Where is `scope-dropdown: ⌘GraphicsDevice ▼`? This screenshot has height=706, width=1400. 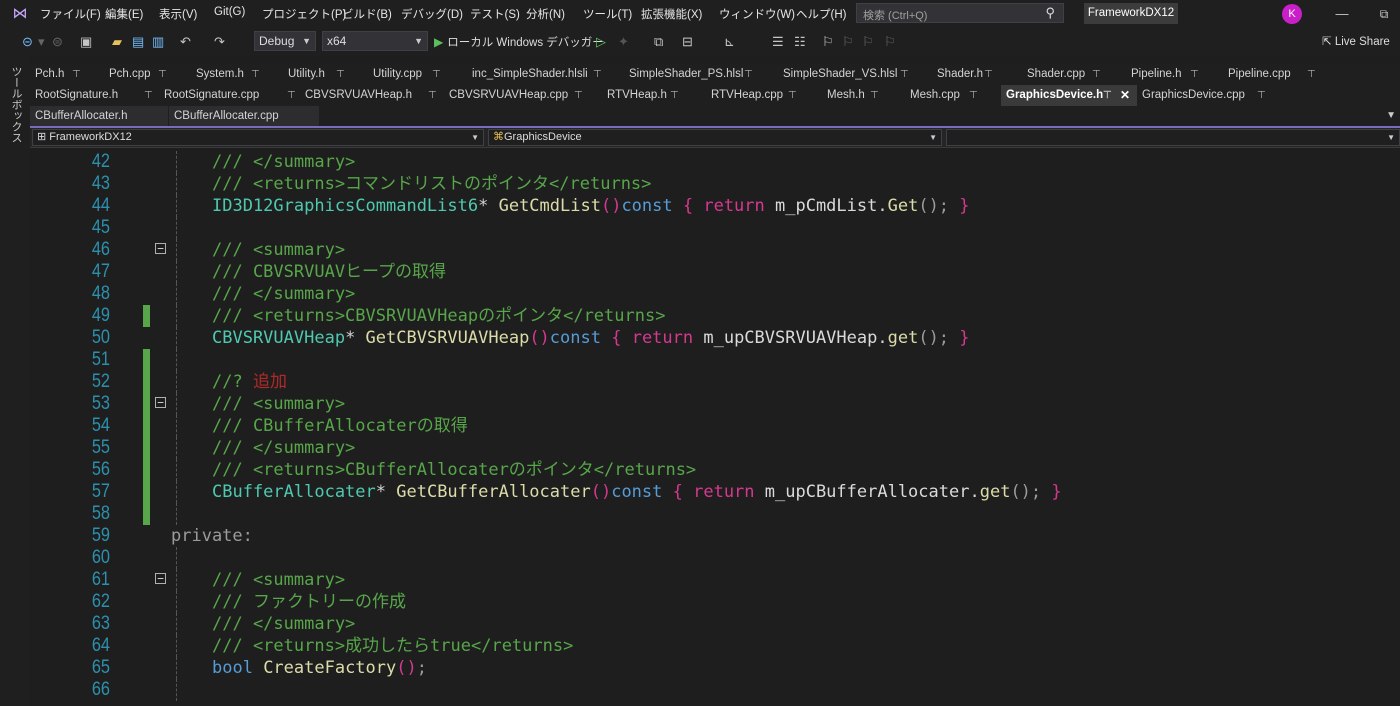
scope-dropdown: ⌘GraphicsDevice ▼ is located at coordinates (715, 137).